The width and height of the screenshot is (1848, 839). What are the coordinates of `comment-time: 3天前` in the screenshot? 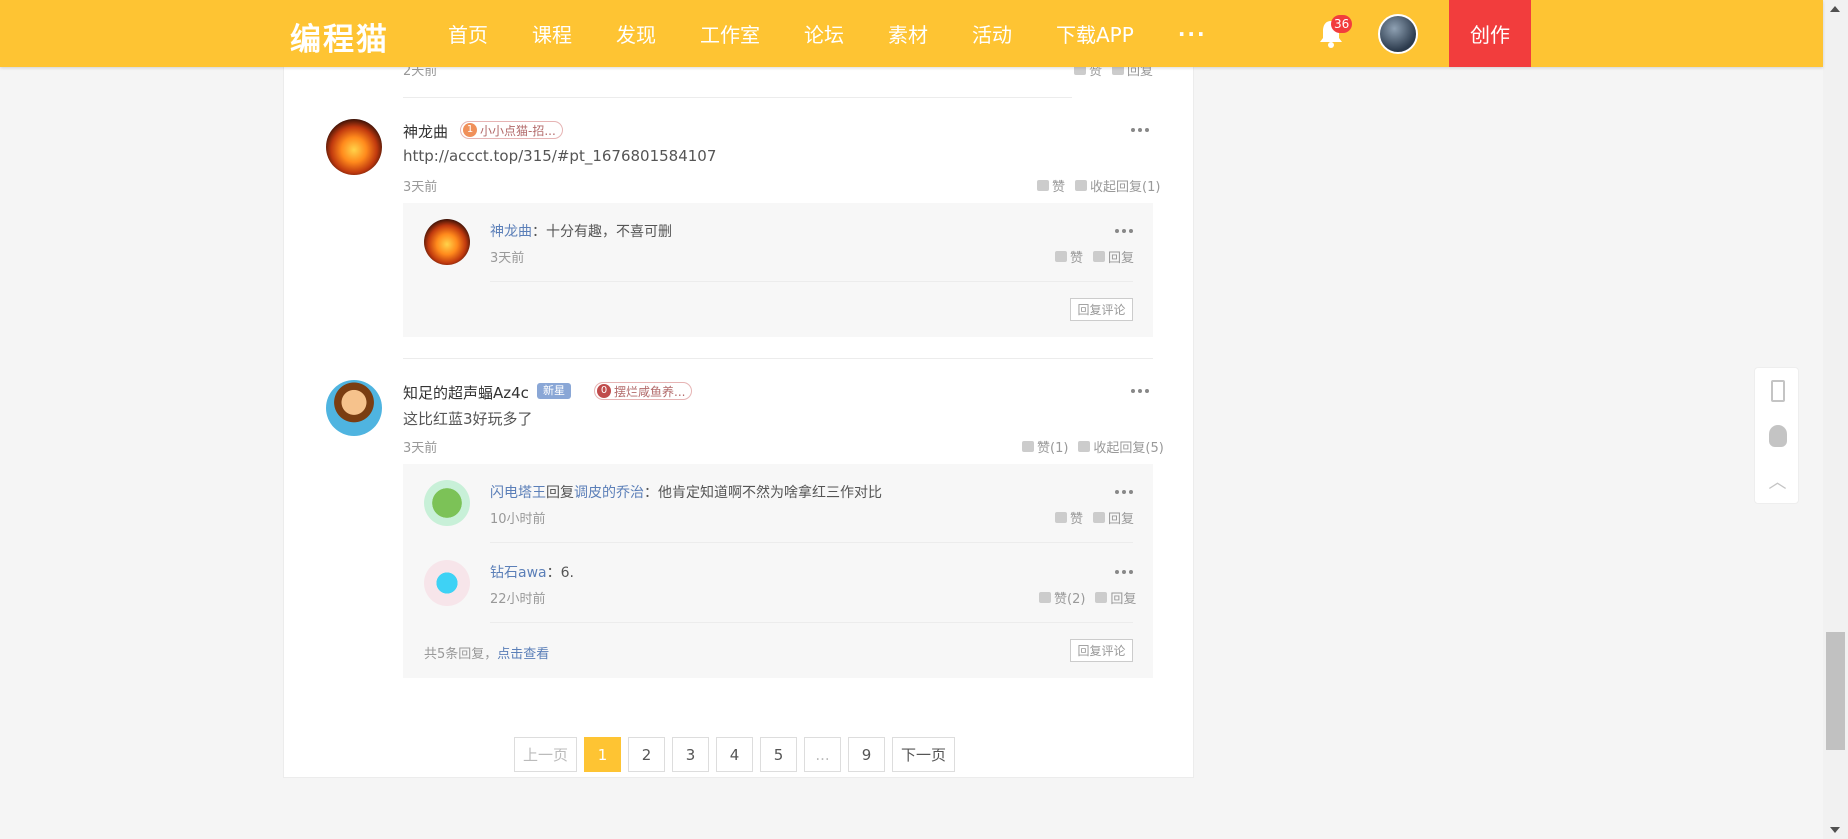 It's located at (420, 187).